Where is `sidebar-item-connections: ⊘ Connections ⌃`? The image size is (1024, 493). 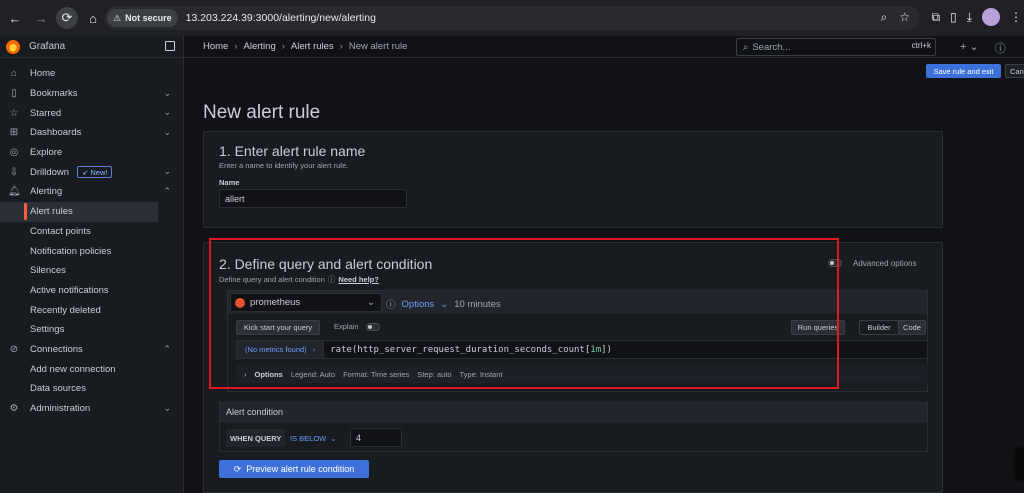 sidebar-item-connections: ⊘ Connections ⌃ is located at coordinates (91, 350).